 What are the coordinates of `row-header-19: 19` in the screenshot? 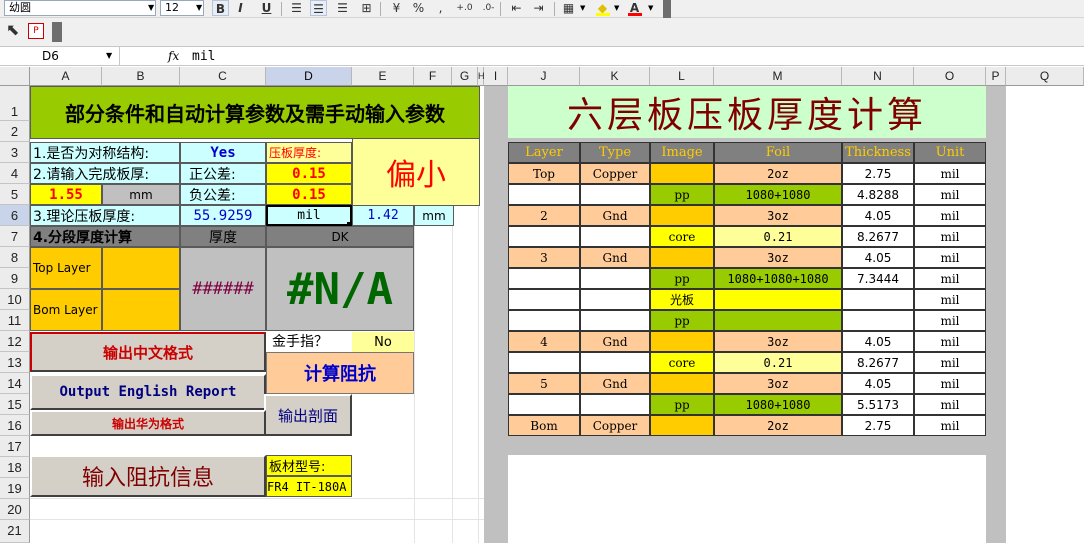 It's located at (15, 488).